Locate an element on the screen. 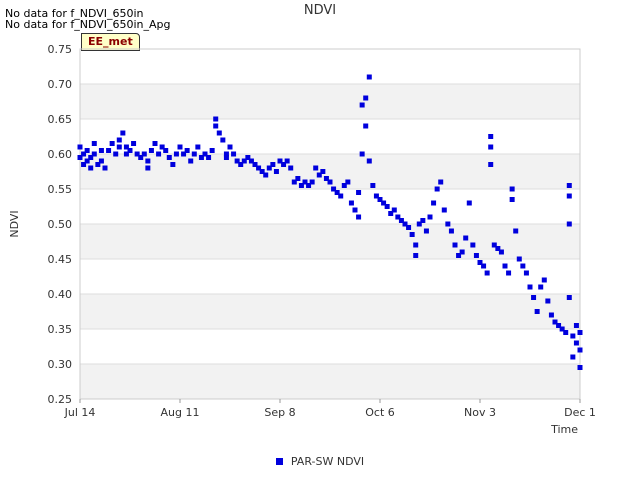 The height and width of the screenshot is (480, 640). x-tick-label: Dec 1 is located at coordinates (580, 412).